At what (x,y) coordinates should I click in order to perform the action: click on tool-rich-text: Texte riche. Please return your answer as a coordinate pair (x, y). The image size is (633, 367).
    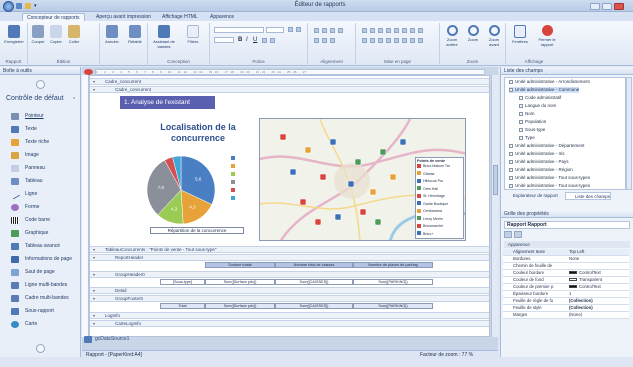
    Looking at the image, I should click on (40, 142).